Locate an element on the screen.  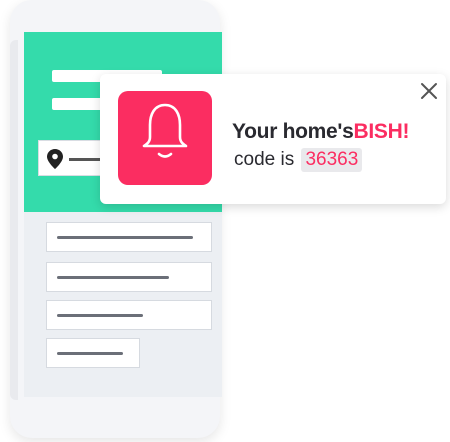
bell-icon is located at coordinates (165, 130).